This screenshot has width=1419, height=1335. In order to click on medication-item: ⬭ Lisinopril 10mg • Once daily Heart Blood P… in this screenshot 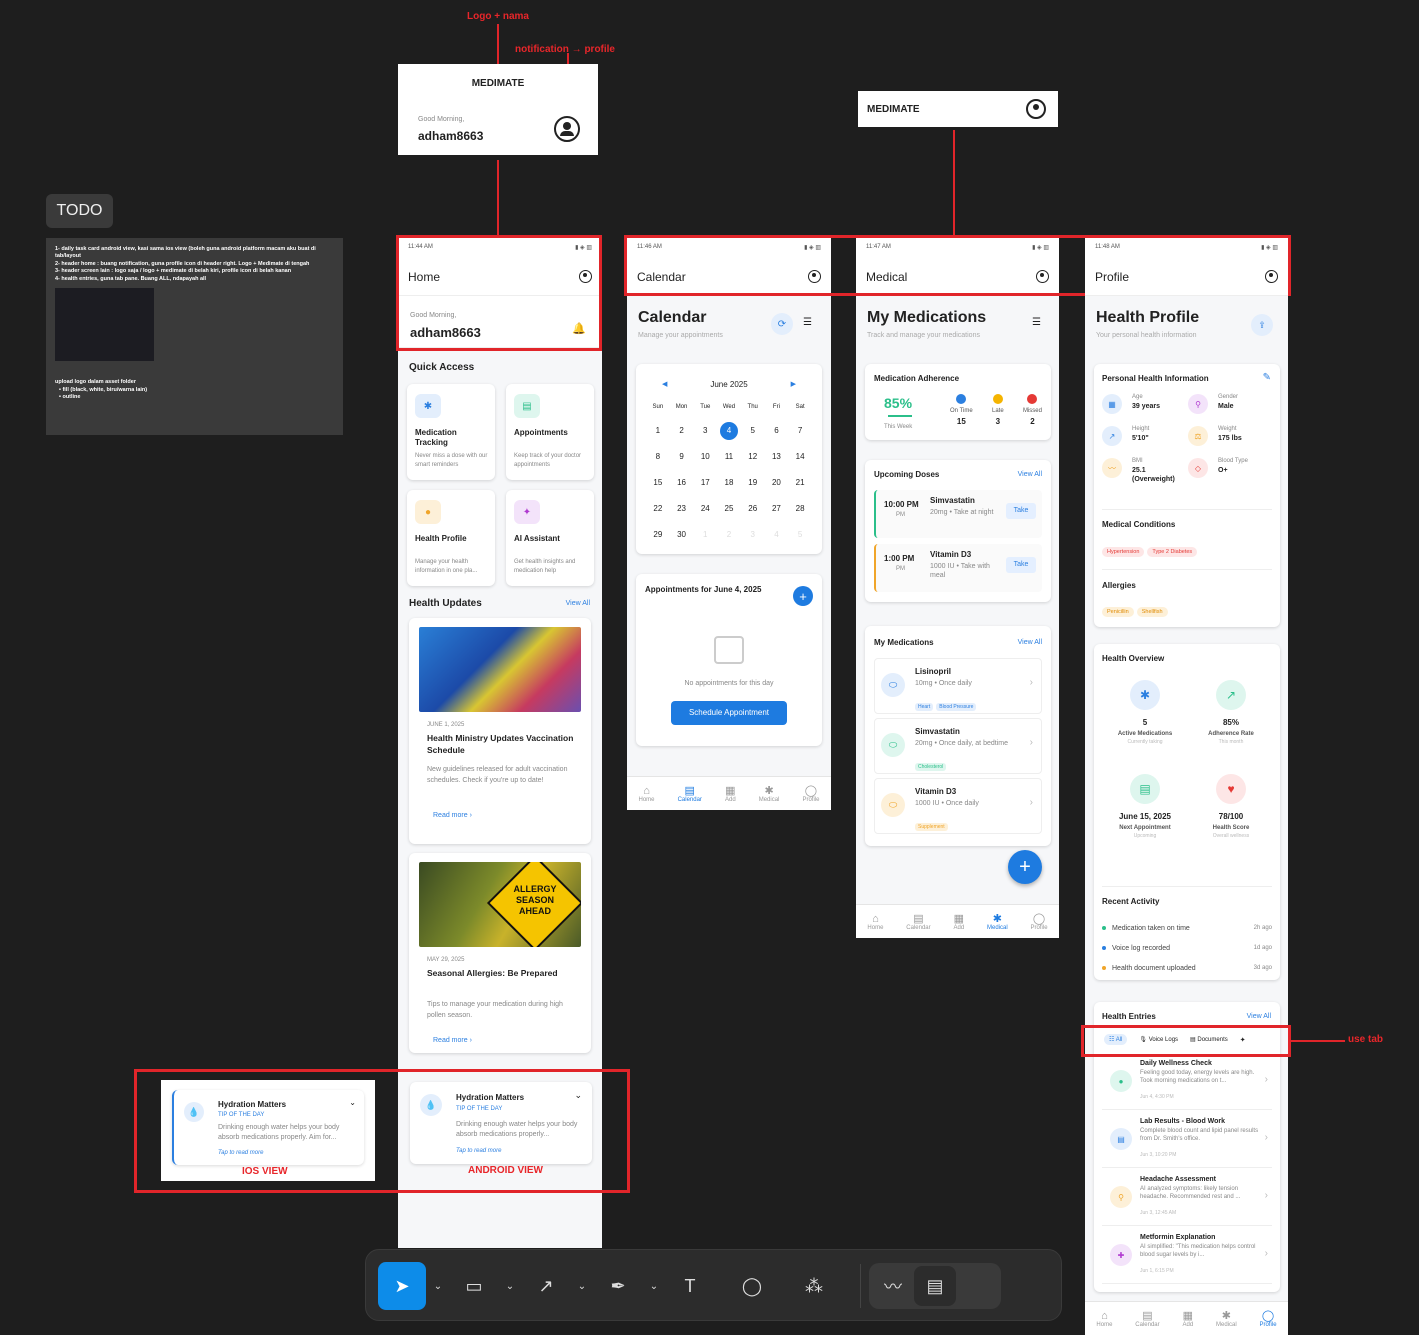, I will do `click(958, 686)`.